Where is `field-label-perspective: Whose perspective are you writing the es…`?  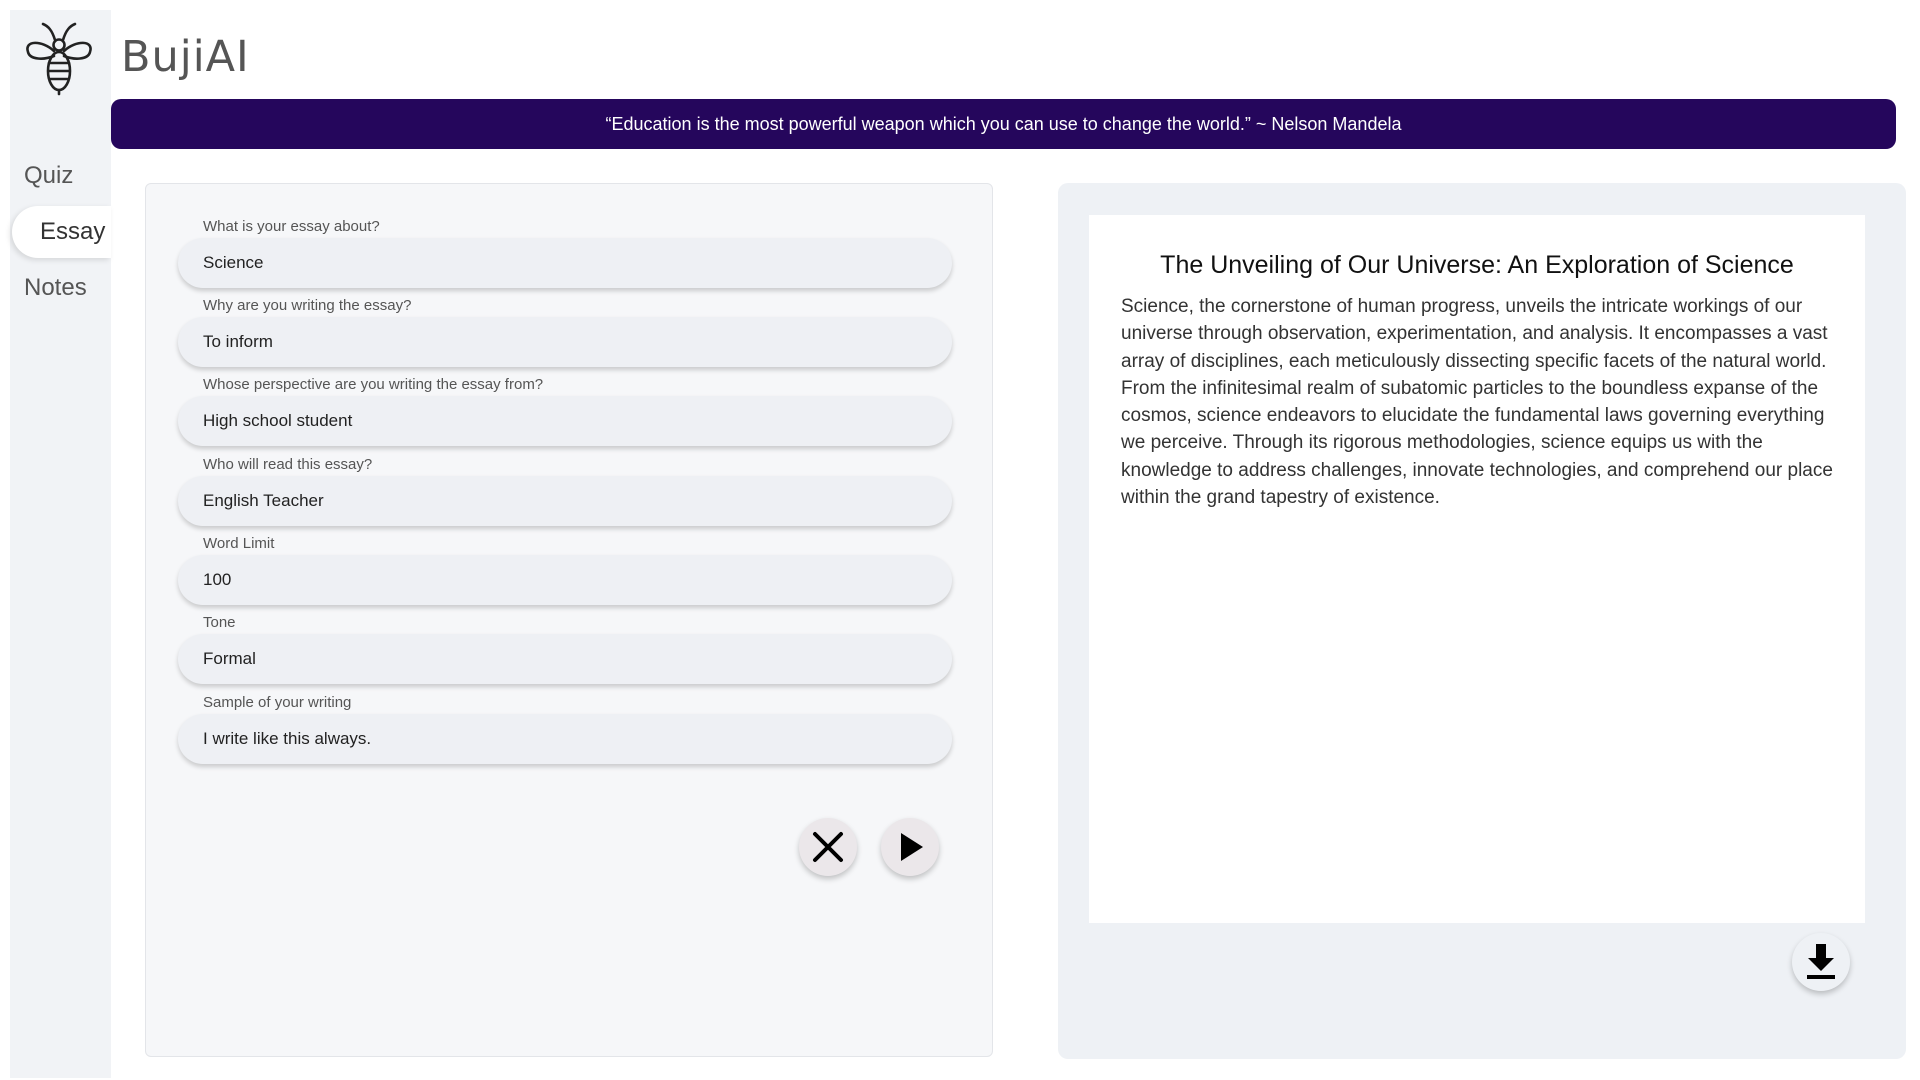
field-label-perspective: Whose perspective are you writing the es… is located at coordinates (373, 384).